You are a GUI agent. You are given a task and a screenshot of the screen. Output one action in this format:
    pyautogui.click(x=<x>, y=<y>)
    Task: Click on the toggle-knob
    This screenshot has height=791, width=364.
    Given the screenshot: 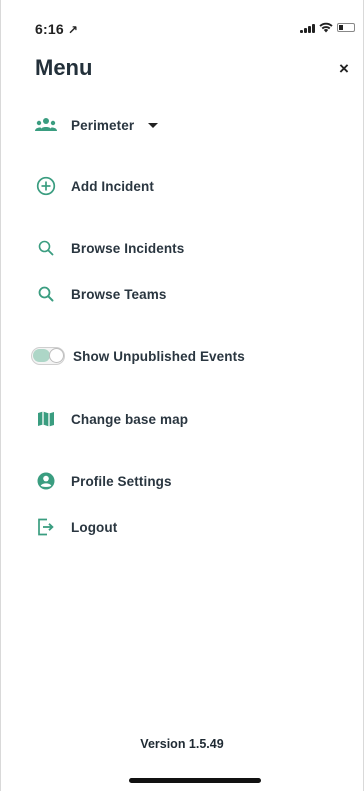 What is the action you would take?
    pyautogui.click(x=56, y=355)
    